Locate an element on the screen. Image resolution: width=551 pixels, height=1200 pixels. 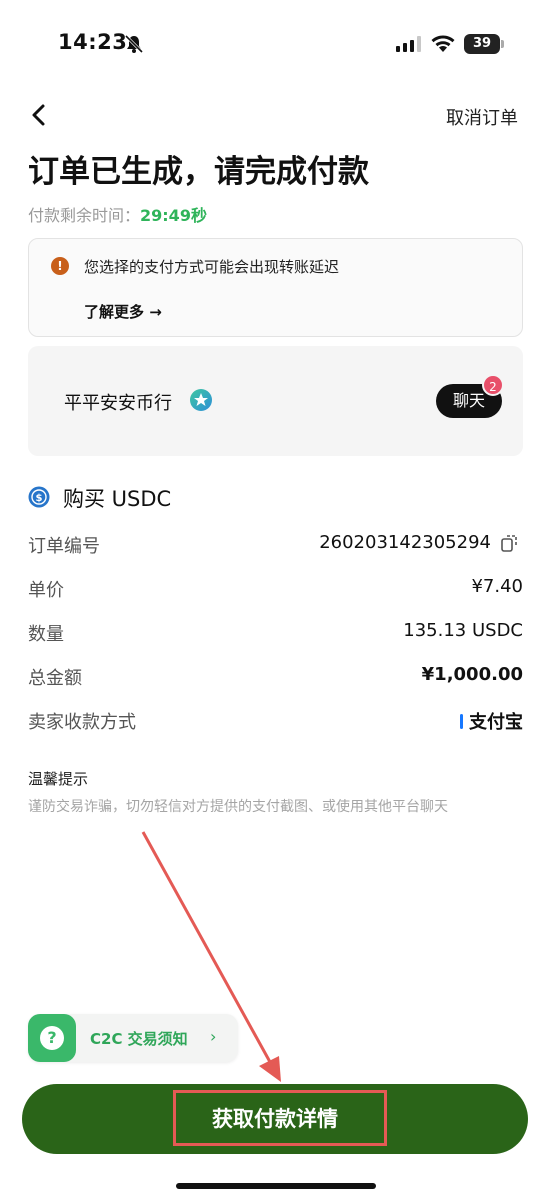
status-bar: 14:23 39 is located at coordinates (275, 45).